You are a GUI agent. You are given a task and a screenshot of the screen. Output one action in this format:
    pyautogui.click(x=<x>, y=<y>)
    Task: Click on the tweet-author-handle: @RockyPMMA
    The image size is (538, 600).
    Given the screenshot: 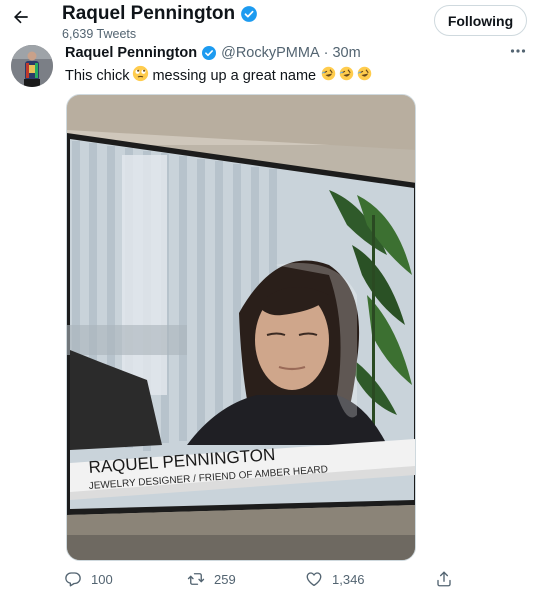 What is the action you would take?
    pyautogui.click(x=270, y=53)
    